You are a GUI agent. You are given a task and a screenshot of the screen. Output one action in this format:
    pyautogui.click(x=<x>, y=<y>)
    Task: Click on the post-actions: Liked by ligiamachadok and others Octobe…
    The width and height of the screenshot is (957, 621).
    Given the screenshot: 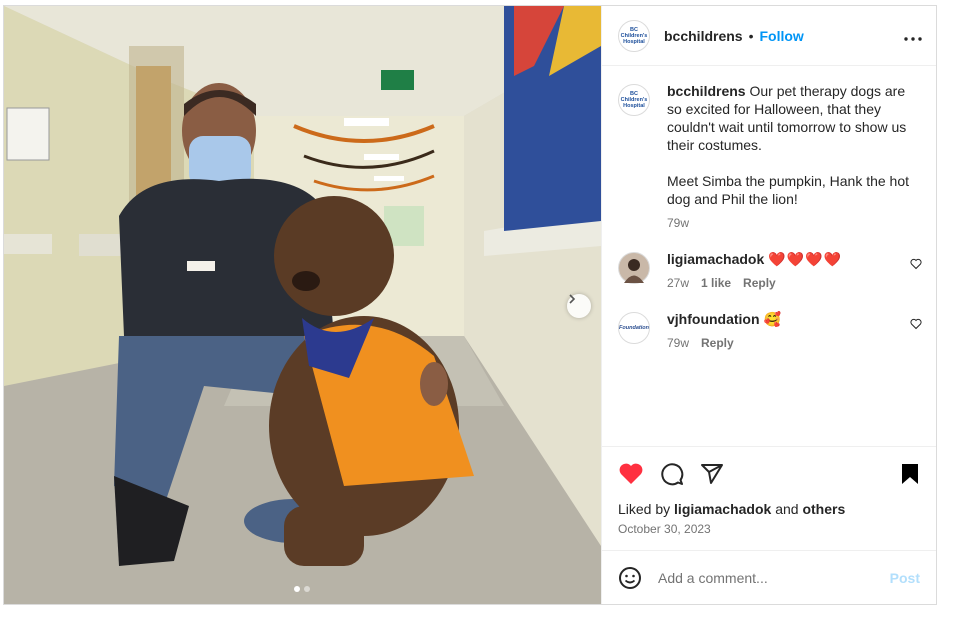 What is the action you would take?
    pyautogui.click(x=769, y=498)
    